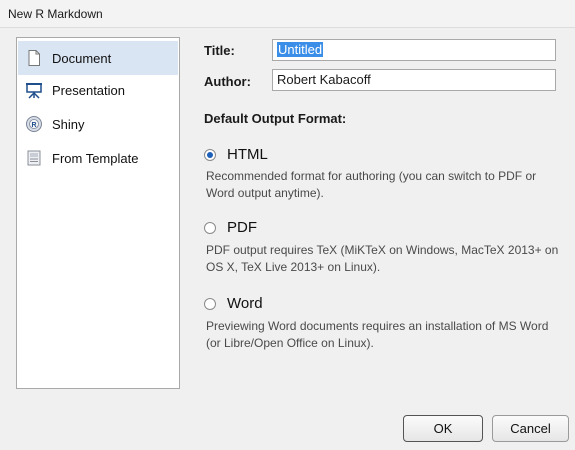 This screenshot has width=575, height=450. Describe the element at coordinates (219, 50) in the screenshot. I see `title-label: Title:` at that location.